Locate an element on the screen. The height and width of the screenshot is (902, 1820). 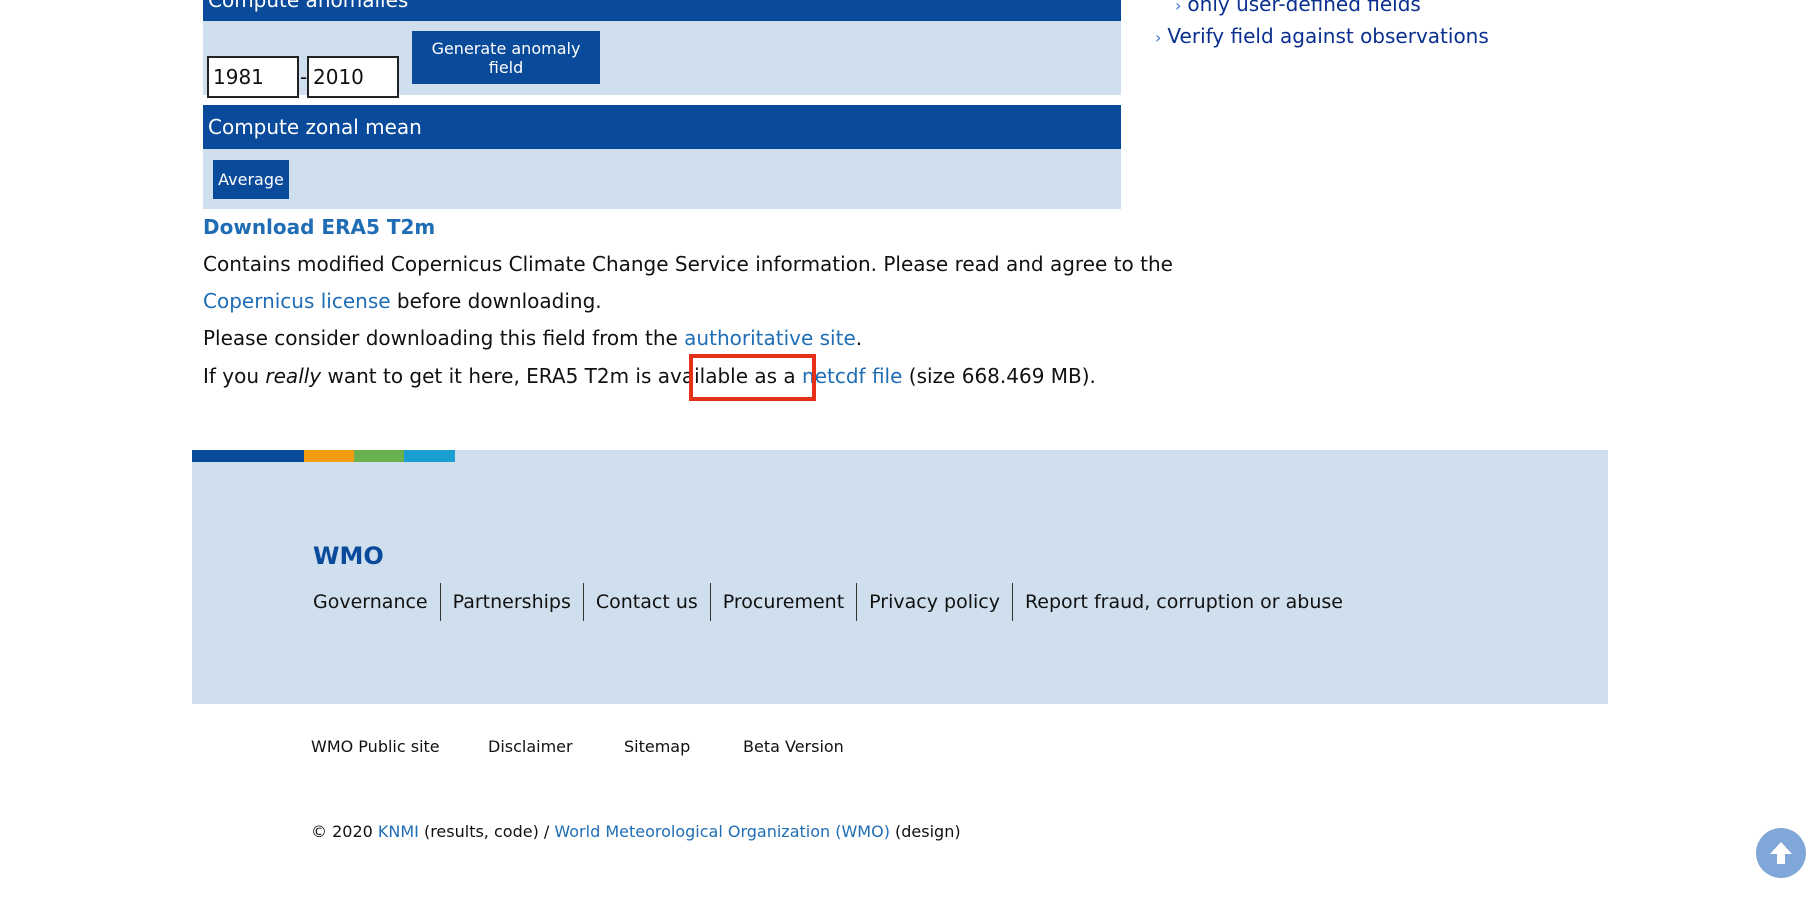
download-title: Download ERA5 T2m is located at coordinates (319, 227).